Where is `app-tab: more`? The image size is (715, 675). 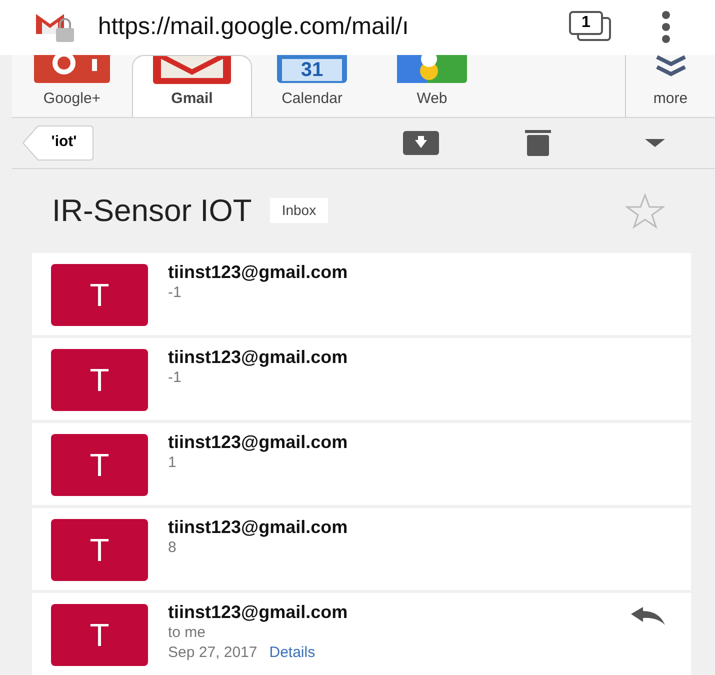
app-tab: more is located at coordinates (670, 85).